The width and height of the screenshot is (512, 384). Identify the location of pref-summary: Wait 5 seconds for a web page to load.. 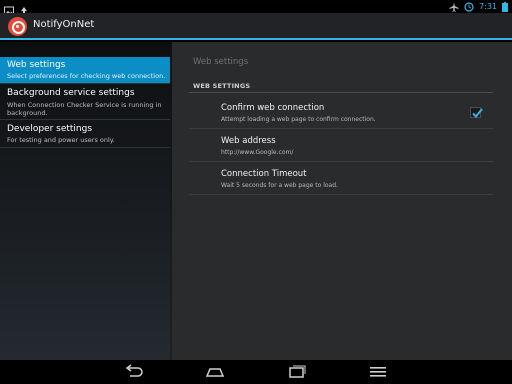
(279, 185).